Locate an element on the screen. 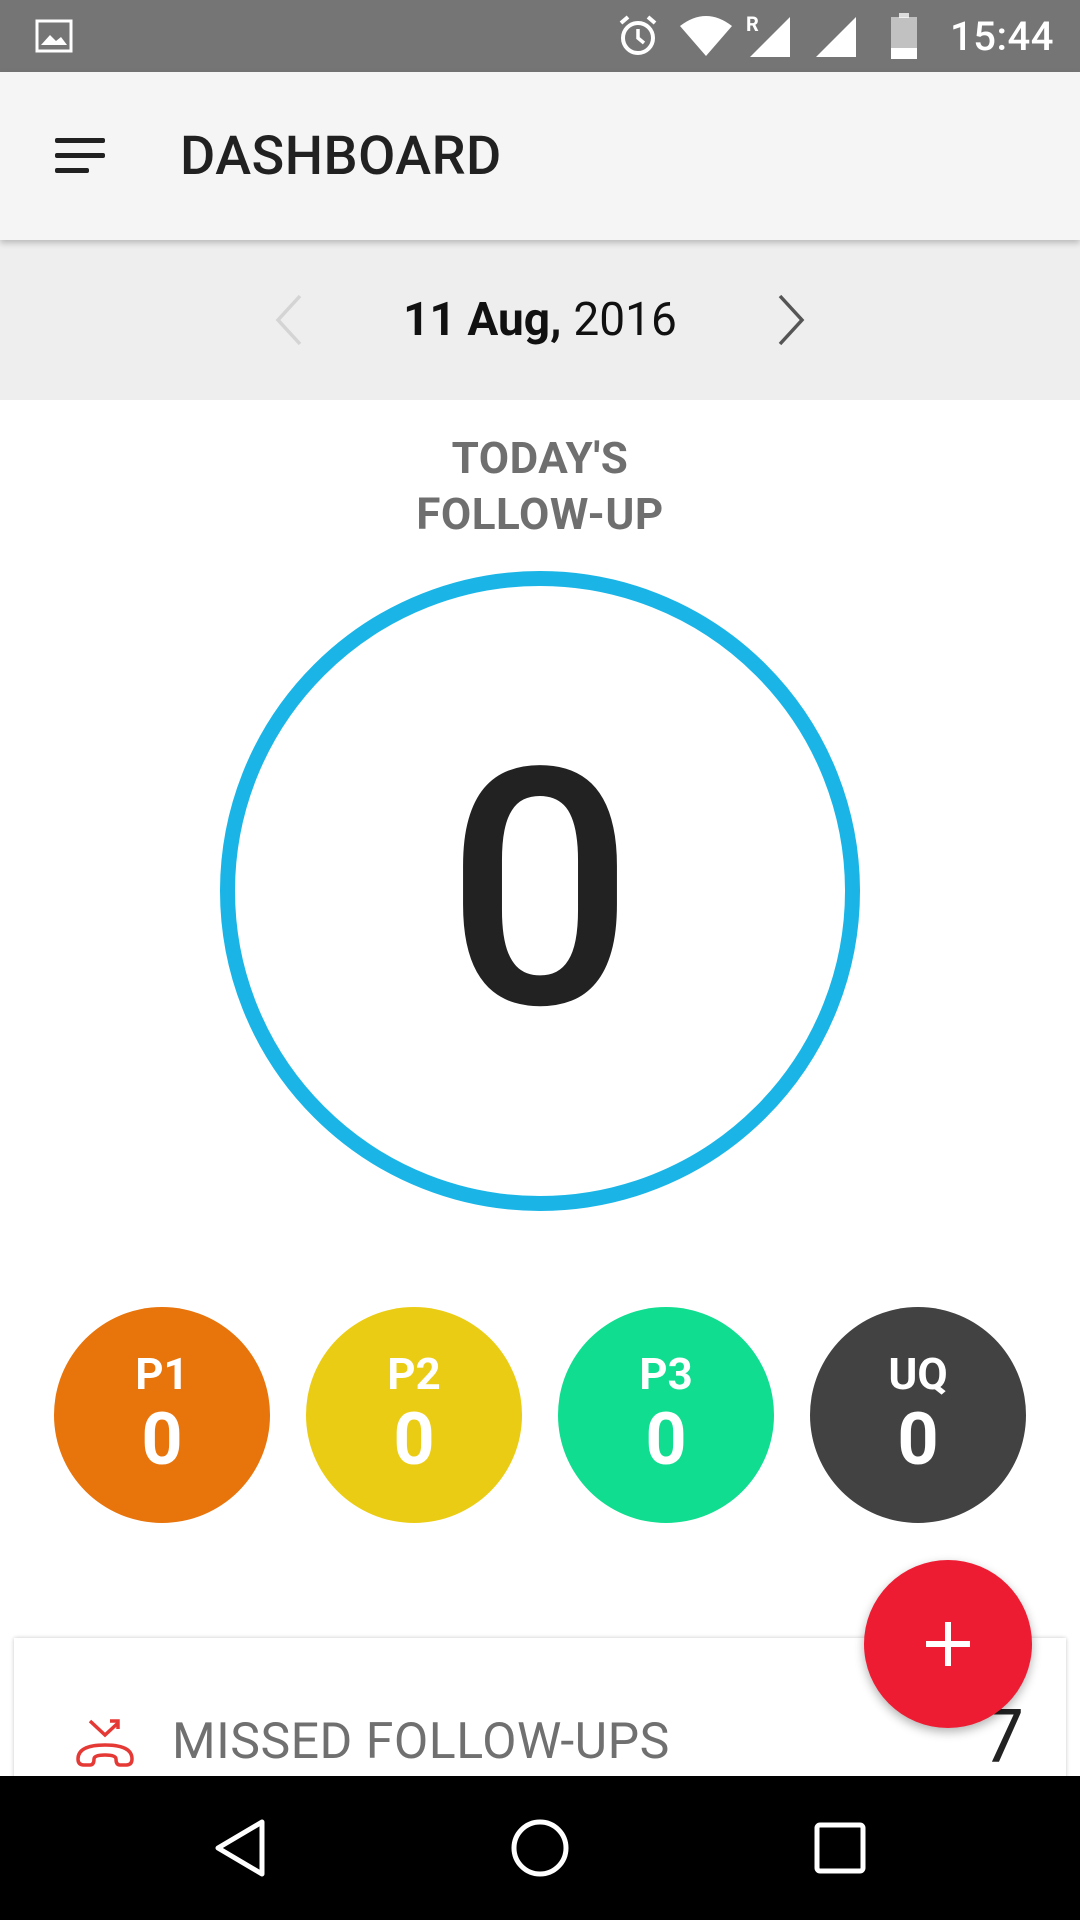 This screenshot has width=1080, height=1920. priority-label: P1 is located at coordinates (162, 1374).